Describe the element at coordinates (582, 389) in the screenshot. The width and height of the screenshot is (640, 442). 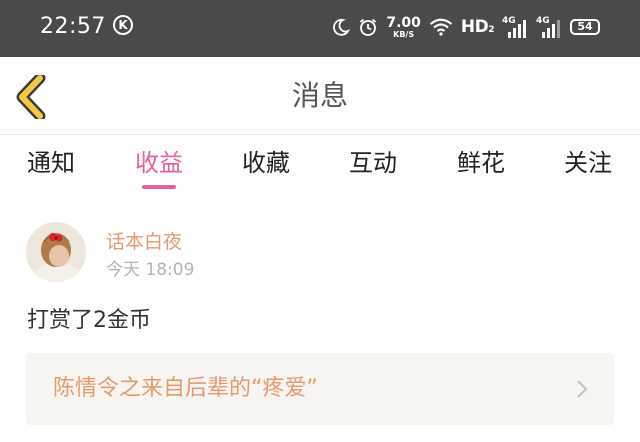
I see `chevron-right-icon` at that location.